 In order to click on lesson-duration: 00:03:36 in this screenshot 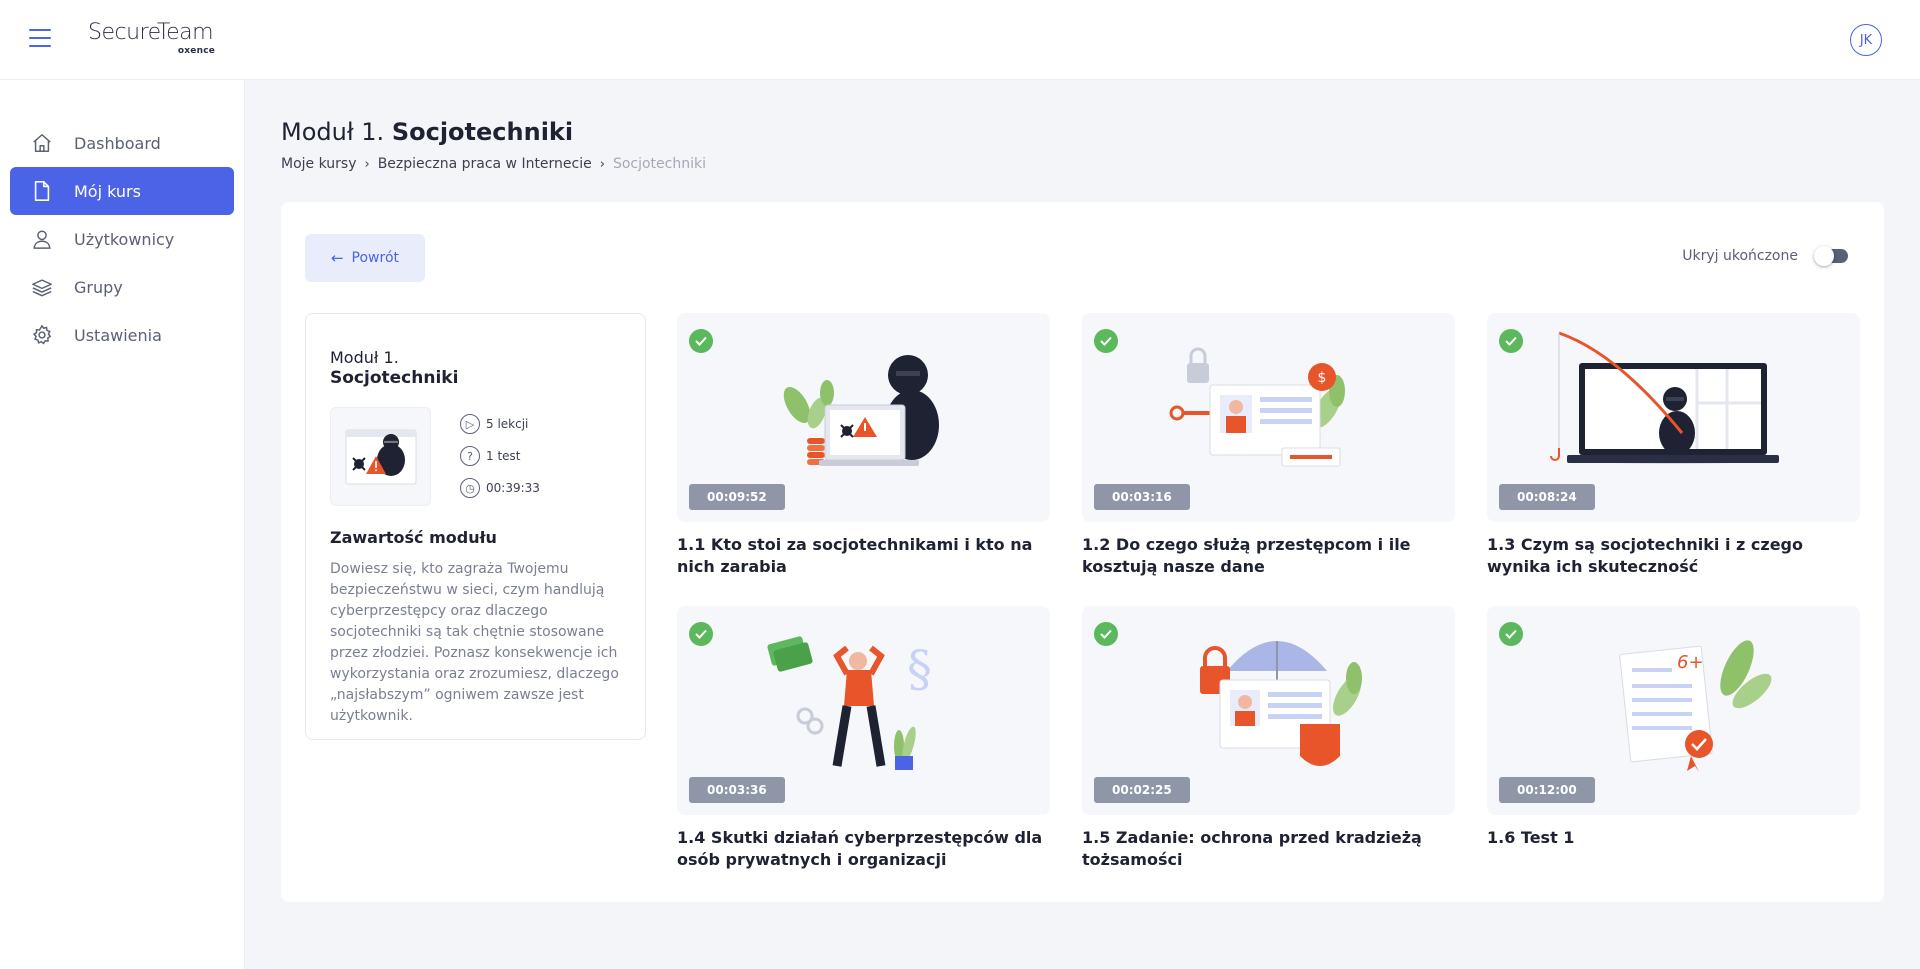, I will do `click(737, 790)`.